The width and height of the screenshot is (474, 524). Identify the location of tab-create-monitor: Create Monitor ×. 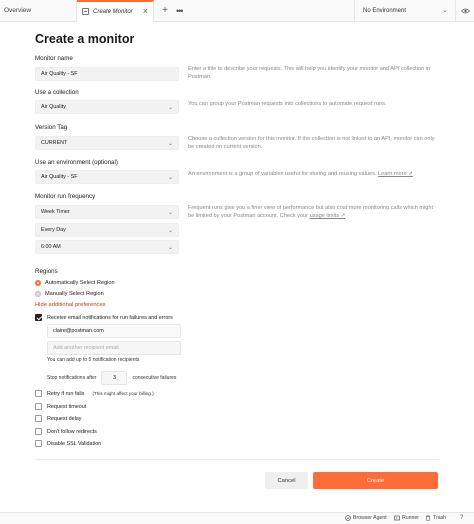
(115, 11).